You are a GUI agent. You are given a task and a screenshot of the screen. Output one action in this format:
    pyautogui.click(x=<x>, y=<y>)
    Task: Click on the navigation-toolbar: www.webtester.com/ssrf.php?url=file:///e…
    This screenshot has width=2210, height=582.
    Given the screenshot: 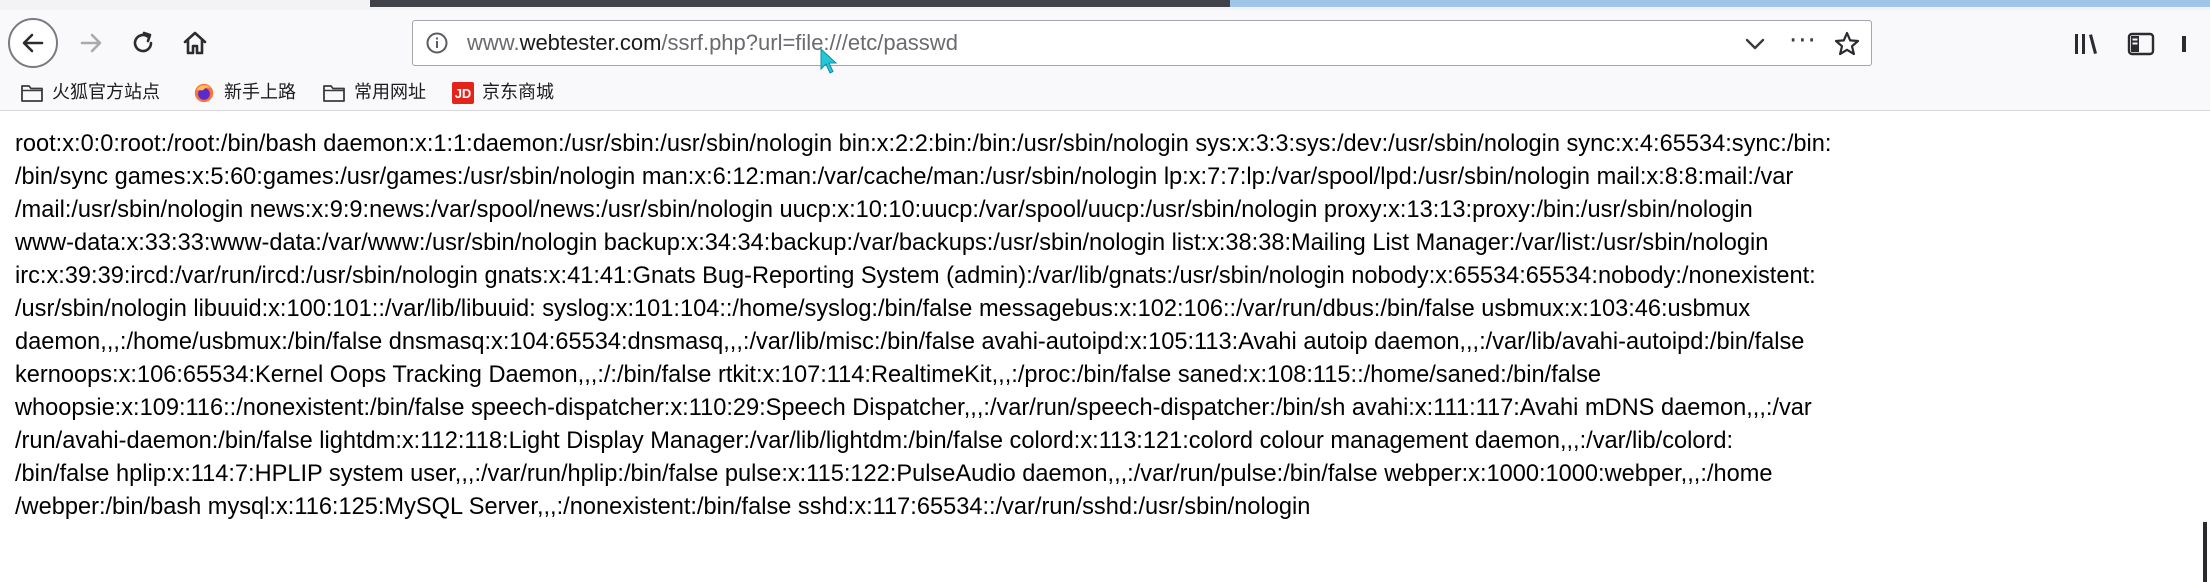 What is the action you would take?
    pyautogui.click(x=1105, y=43)
    